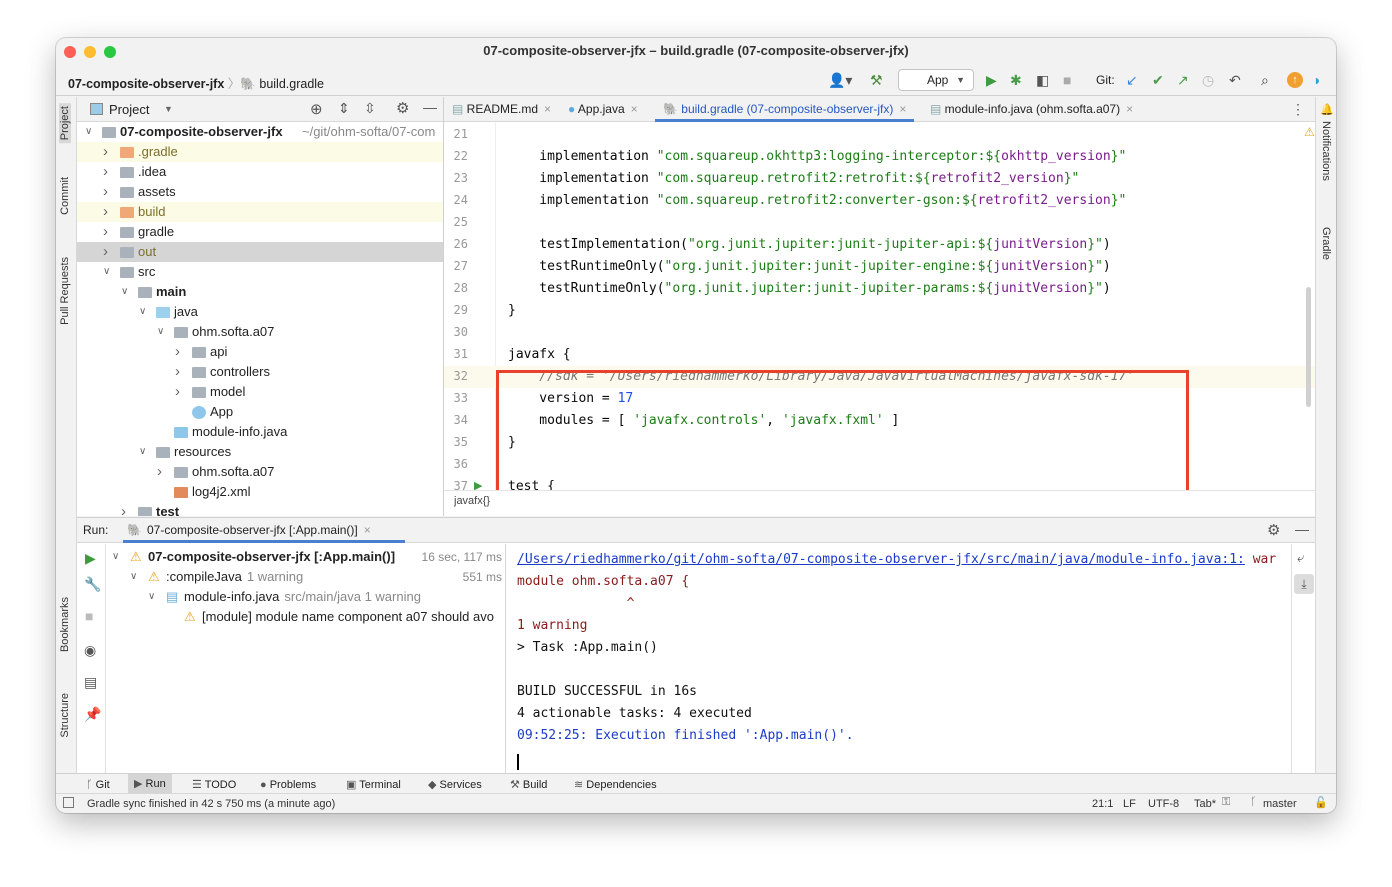 This screenshot has height=887, width=1392. Describe the element at coordinates (65, 624) in the screenshot. I see `tool-bookmarks: Bookmarks` at that location.